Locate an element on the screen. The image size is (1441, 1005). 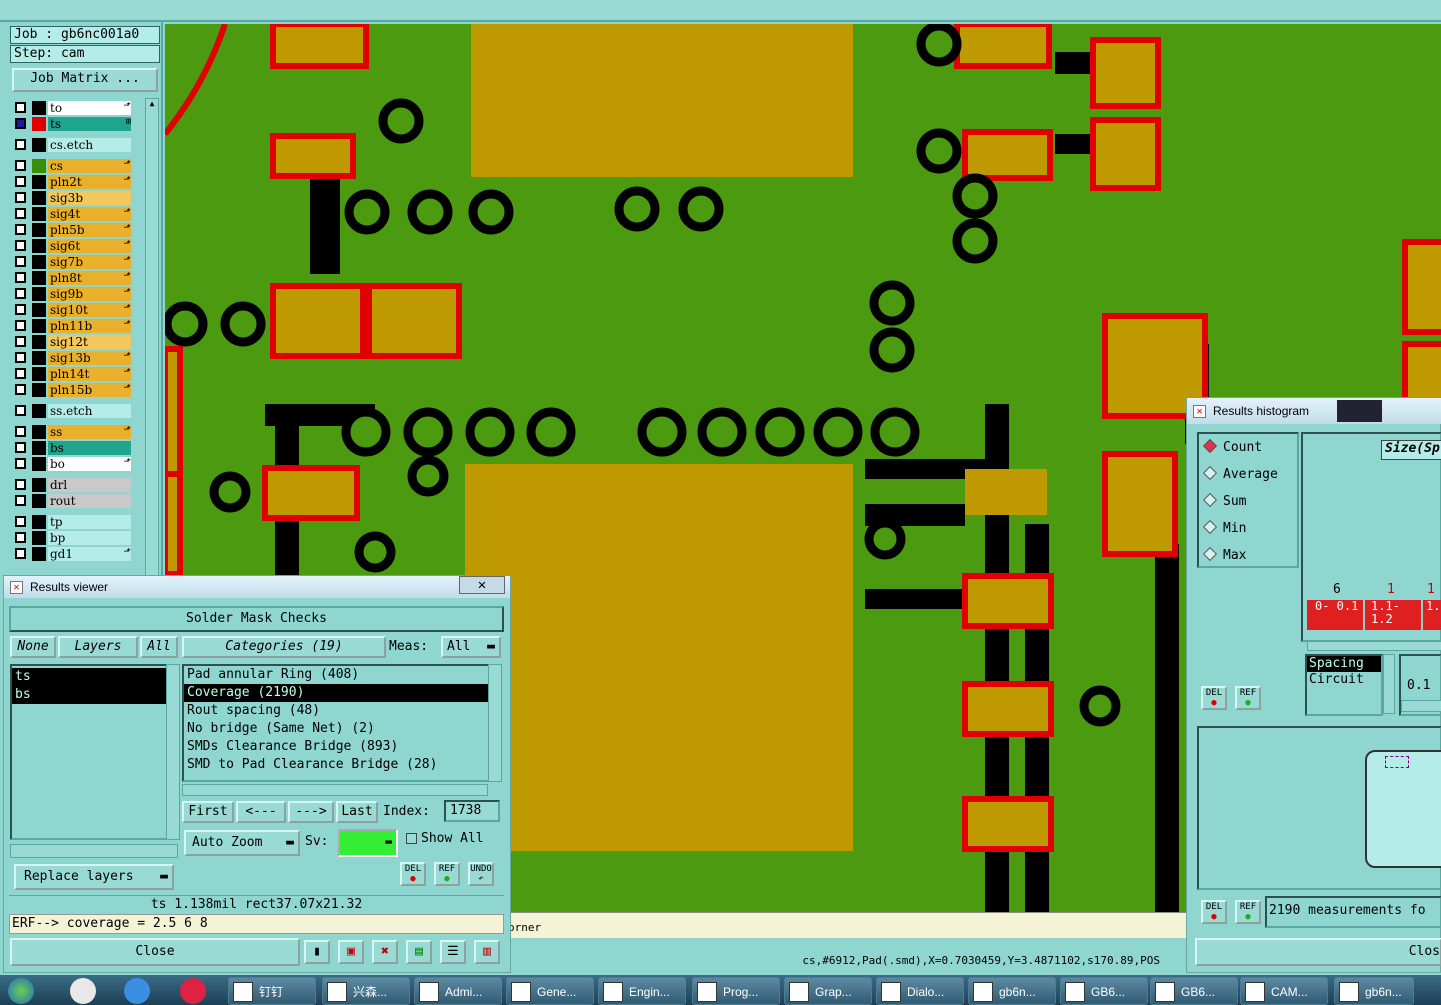
histogram-bar: 0- 0.1 is located at coordinates (1335, 615).